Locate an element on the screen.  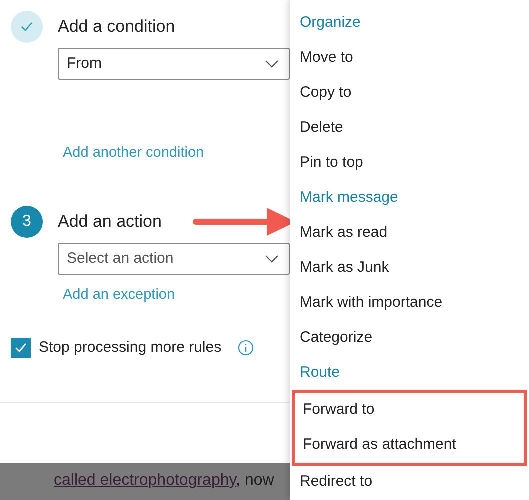
menu-item: Mark with importance is located at coordinates (409, 303).